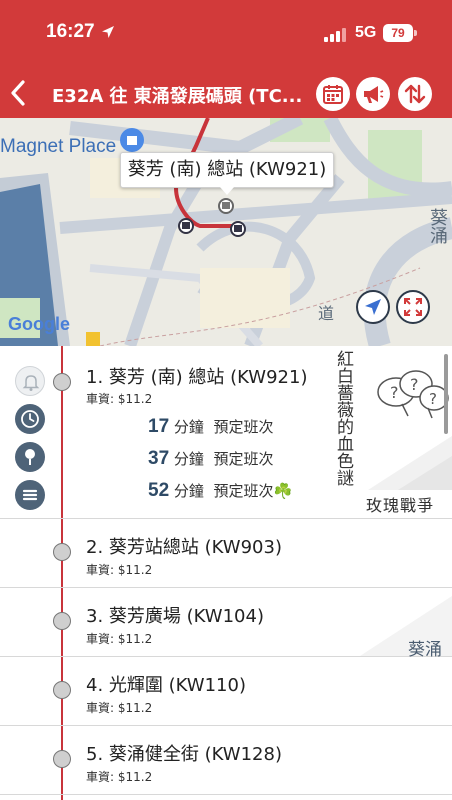 This screenshot has width=452, height=800. I want to click on expand-icon, so click(413, 307).